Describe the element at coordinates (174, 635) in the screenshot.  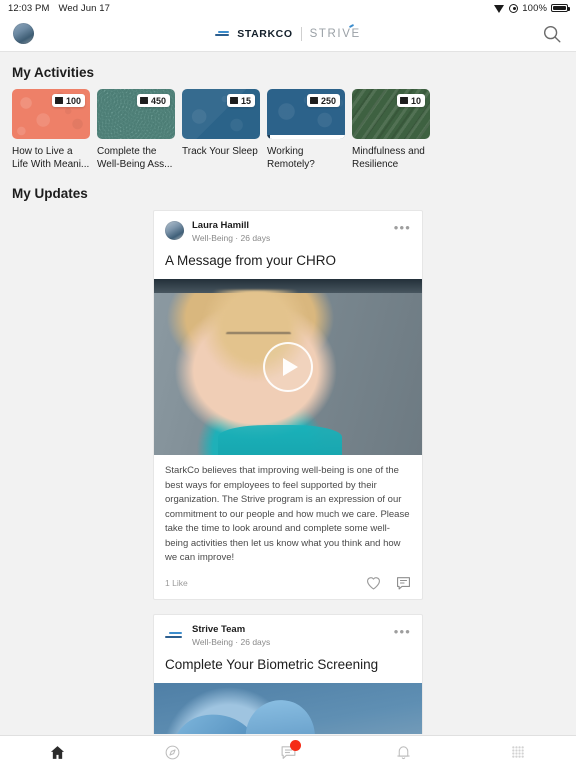
I see `strive-team-logo-icon` at that location.